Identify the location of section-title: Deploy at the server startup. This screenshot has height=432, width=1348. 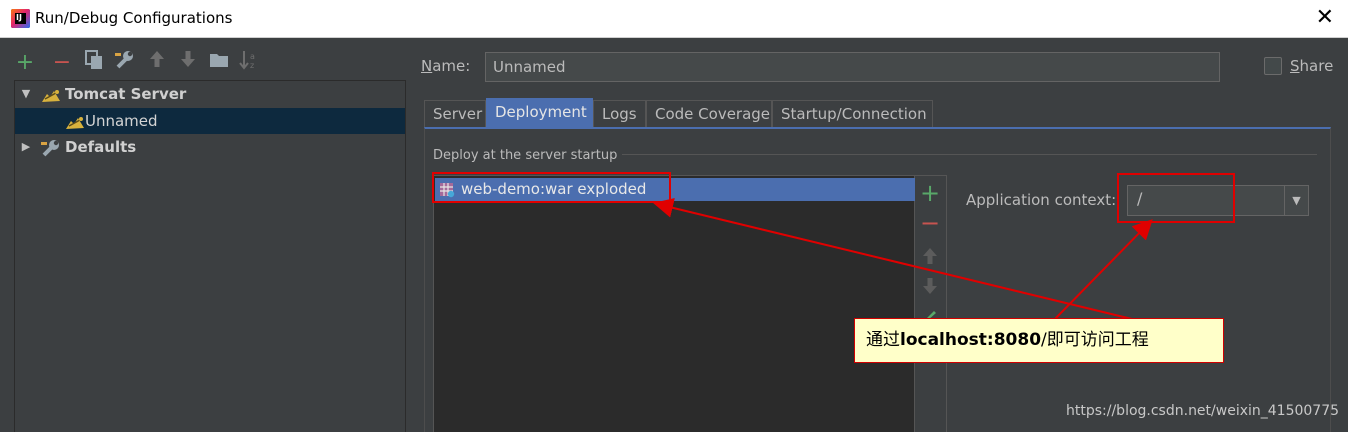
(525, 155).